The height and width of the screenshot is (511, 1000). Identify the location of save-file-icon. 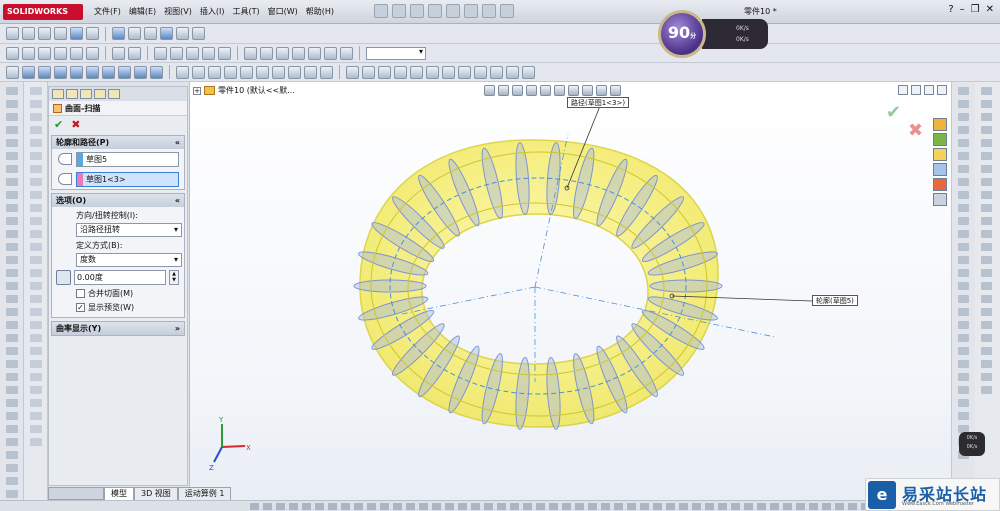
(44, 53).